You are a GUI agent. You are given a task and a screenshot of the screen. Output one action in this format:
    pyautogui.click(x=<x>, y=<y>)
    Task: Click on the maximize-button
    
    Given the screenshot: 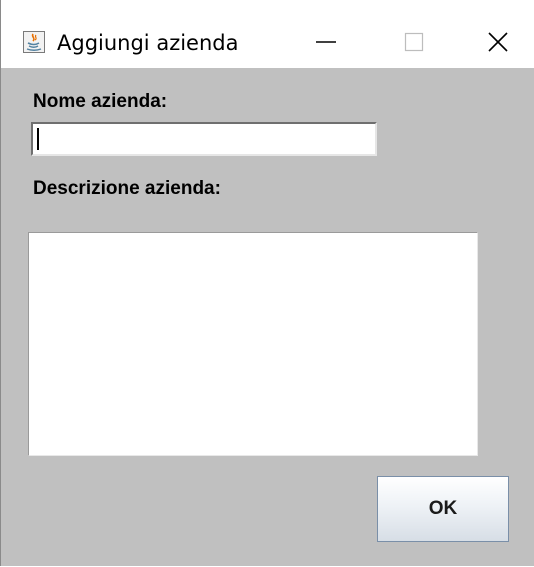 What is the action you would take?
    pyautogui.click(x=414, y=44)
    